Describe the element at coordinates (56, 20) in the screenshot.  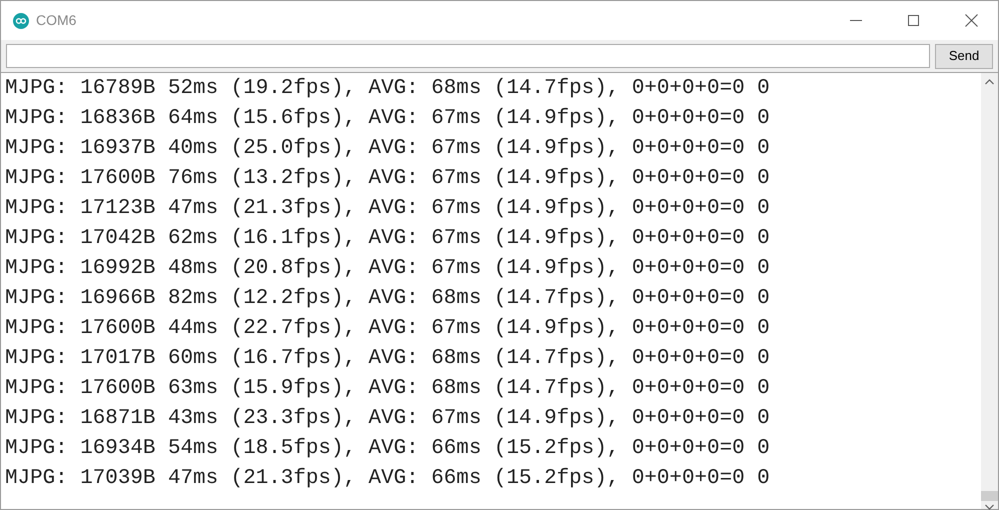
I see `window-title: COM6` at that location.